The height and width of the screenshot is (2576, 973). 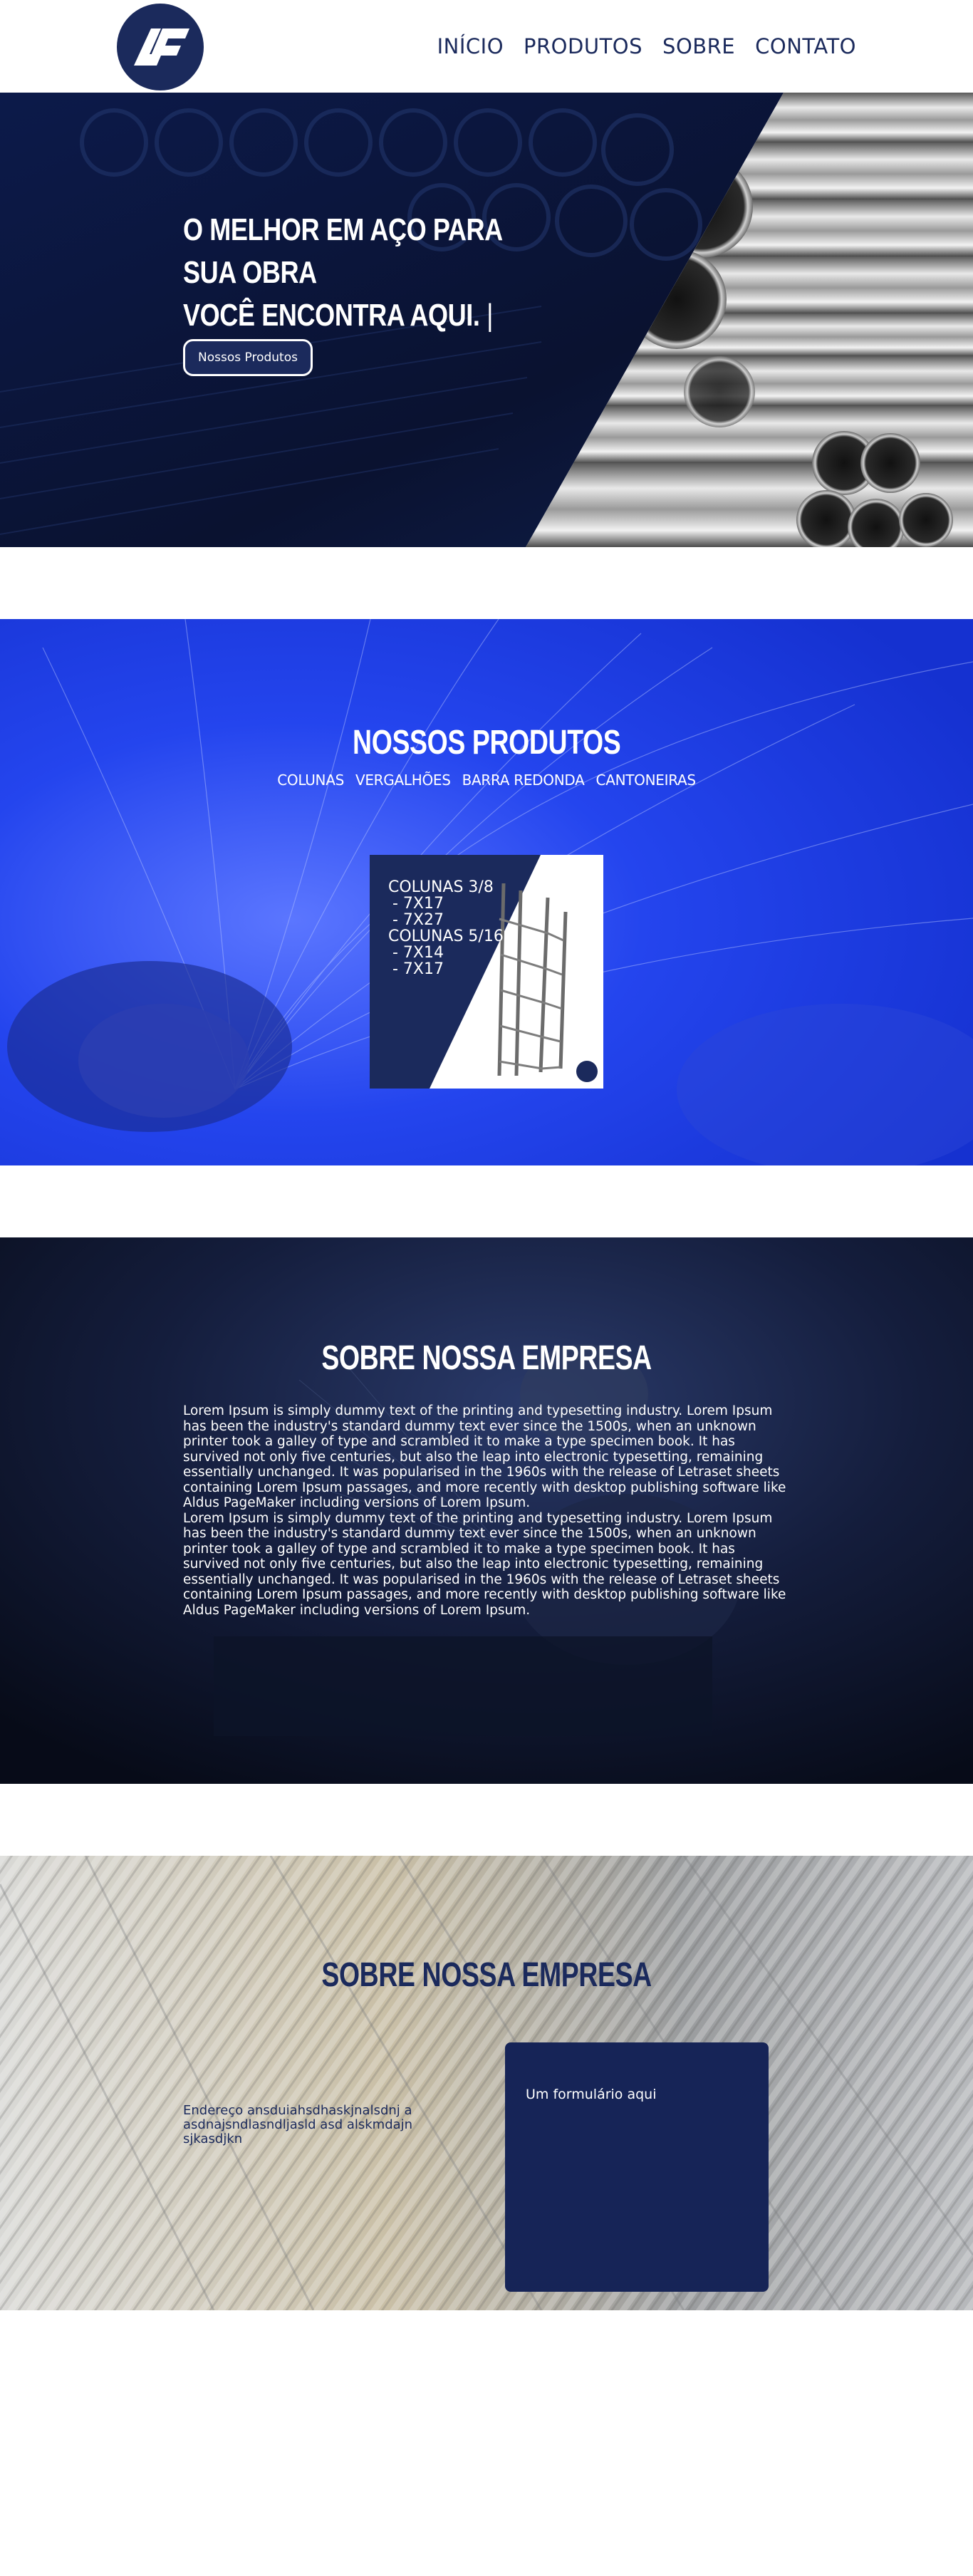 I want to click on card-line: COLUNAS 3/8, so click(x=441, y=887).